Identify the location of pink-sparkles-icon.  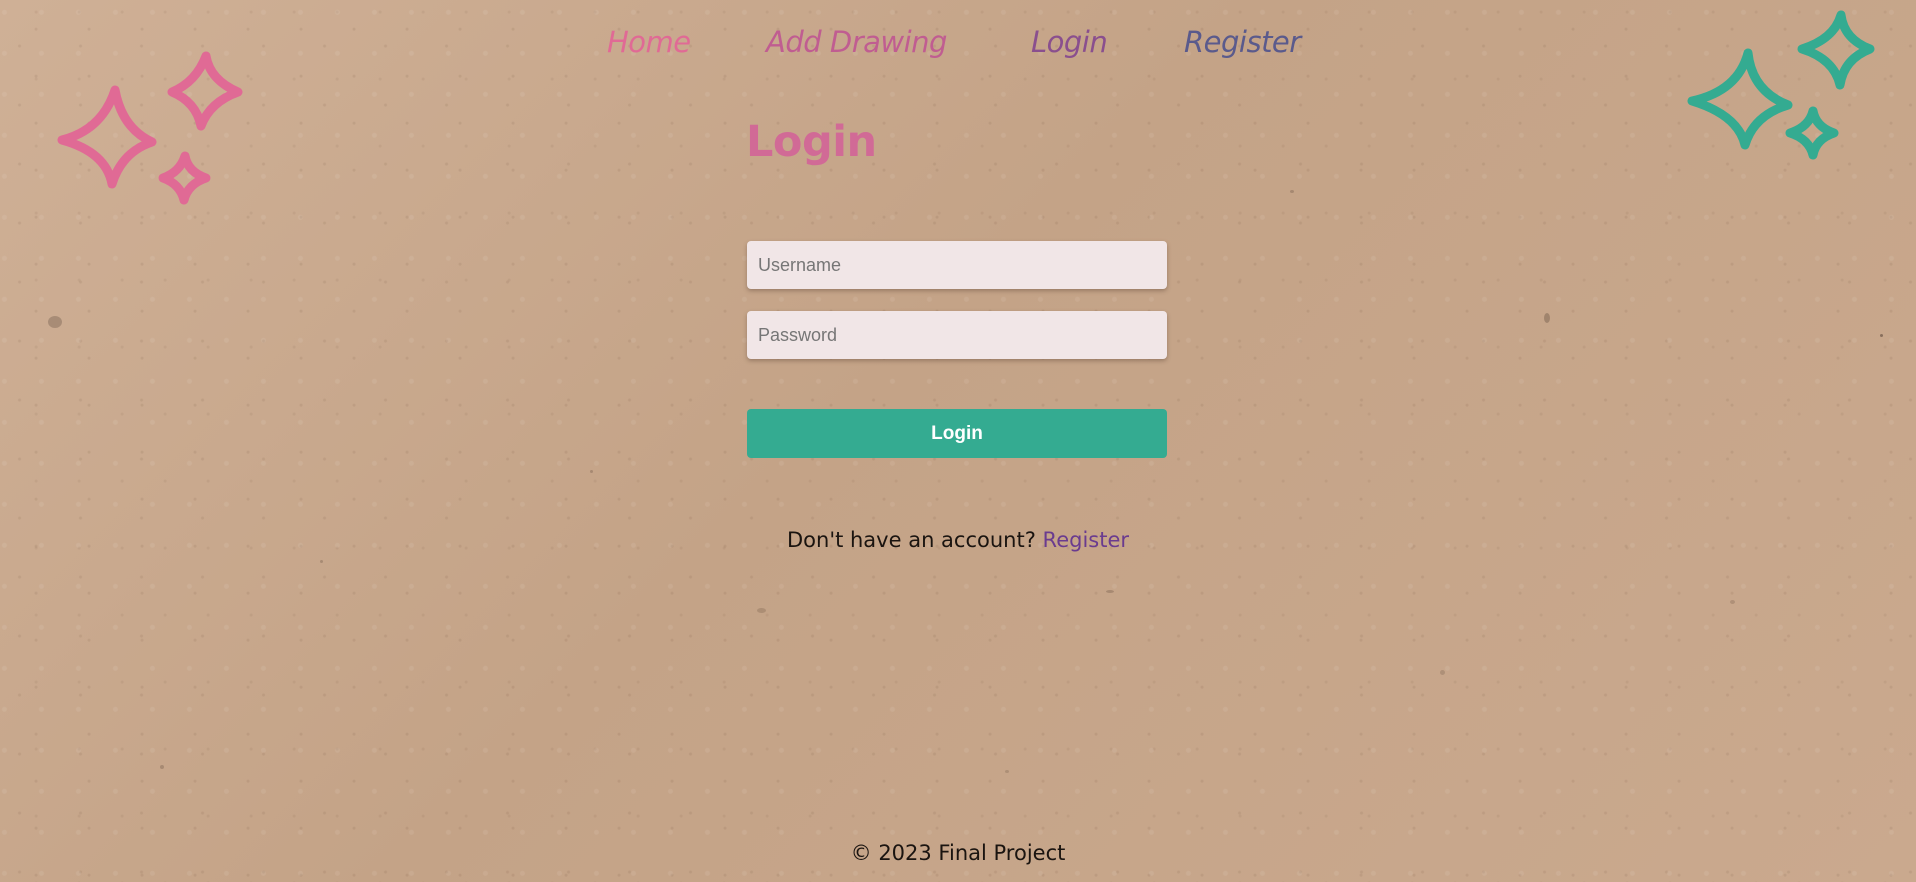
(150, 128).